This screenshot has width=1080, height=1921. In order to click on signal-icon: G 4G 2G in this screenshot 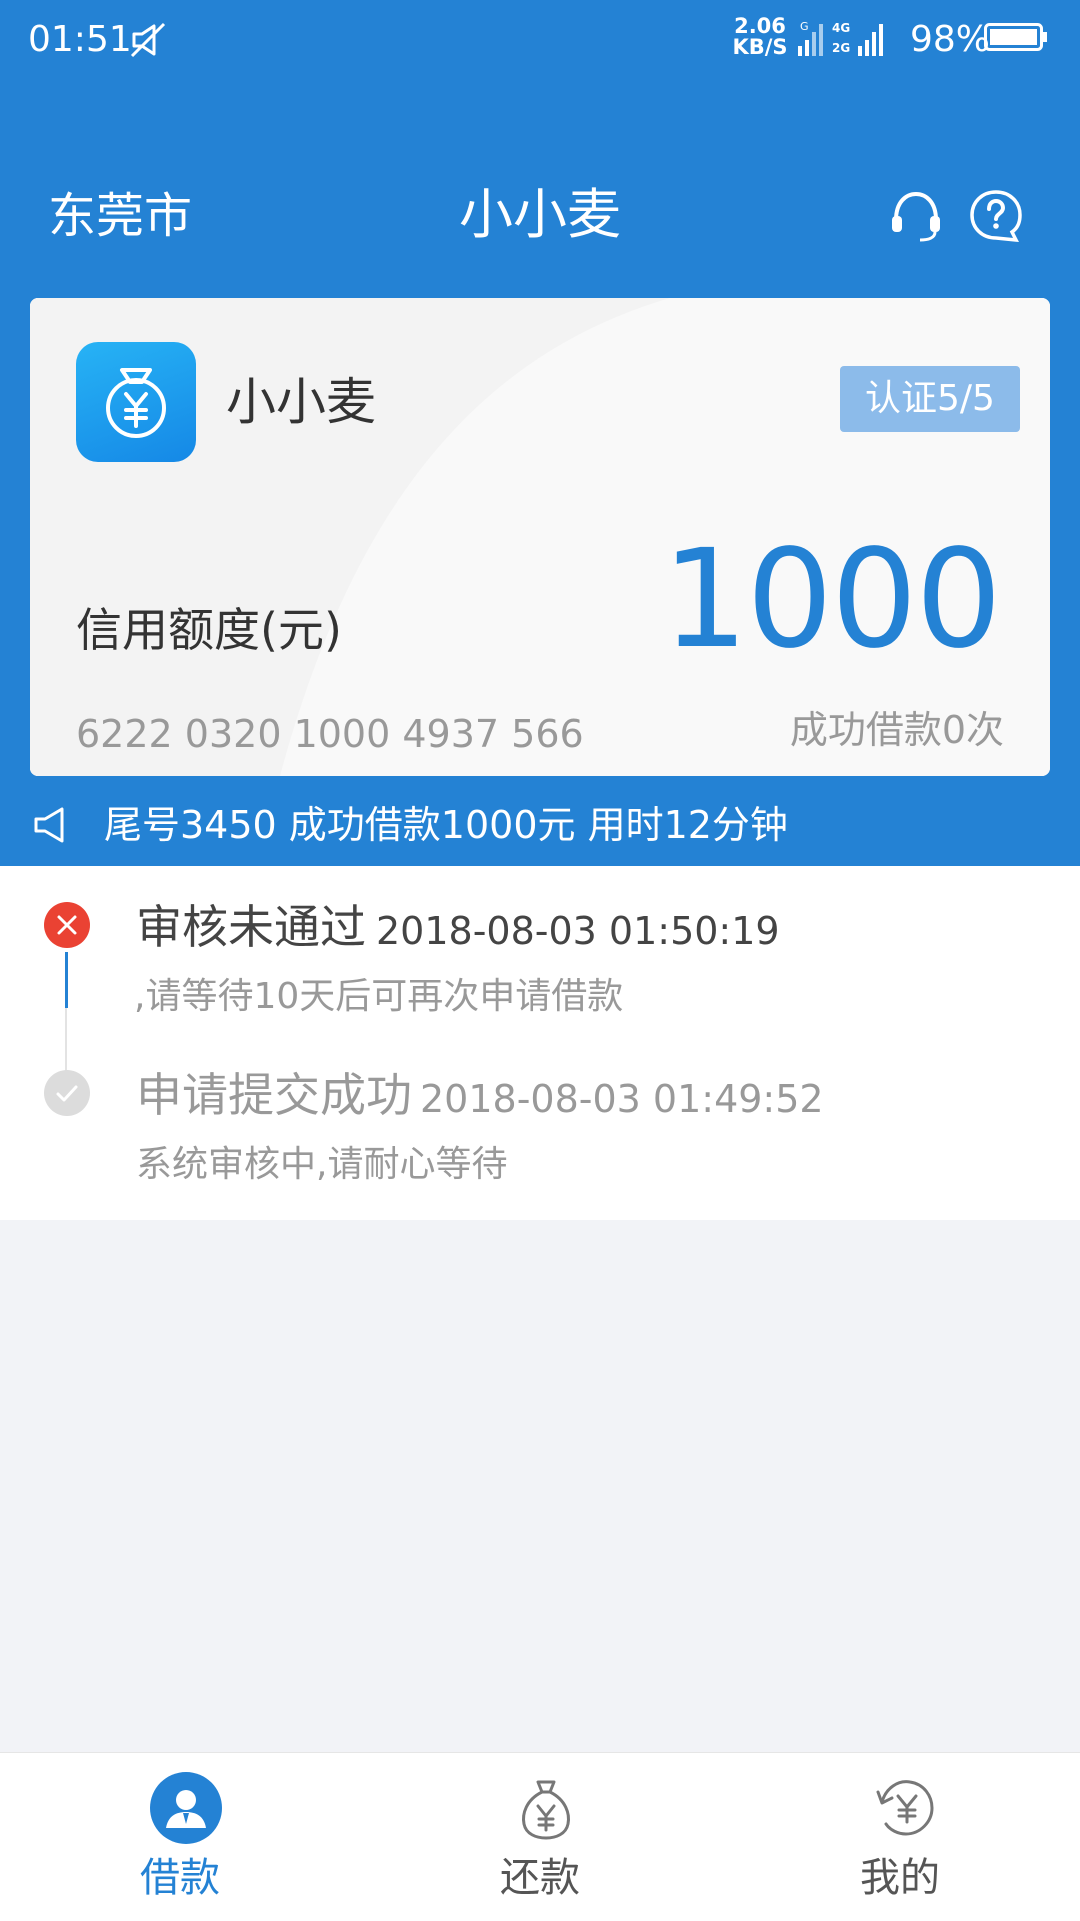, I will do `click(840, 38)`.